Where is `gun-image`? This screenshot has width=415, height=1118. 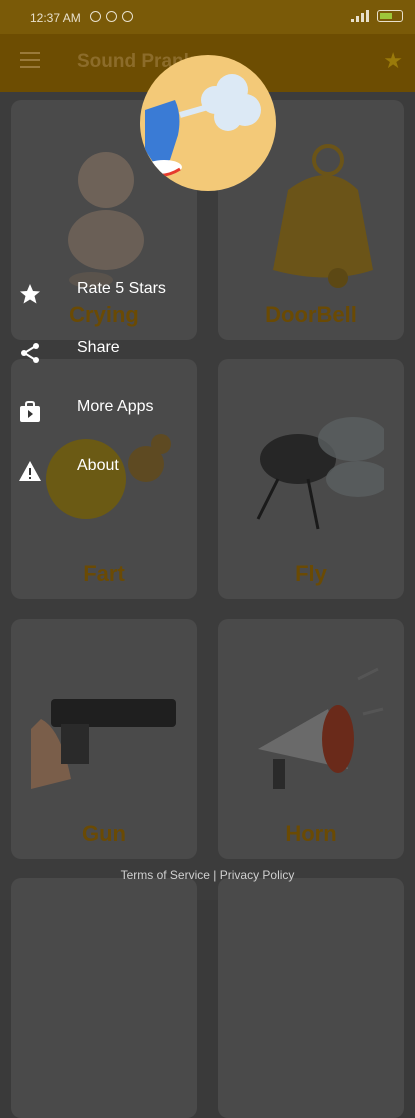
gun-image is located at coordinates (103, 744).